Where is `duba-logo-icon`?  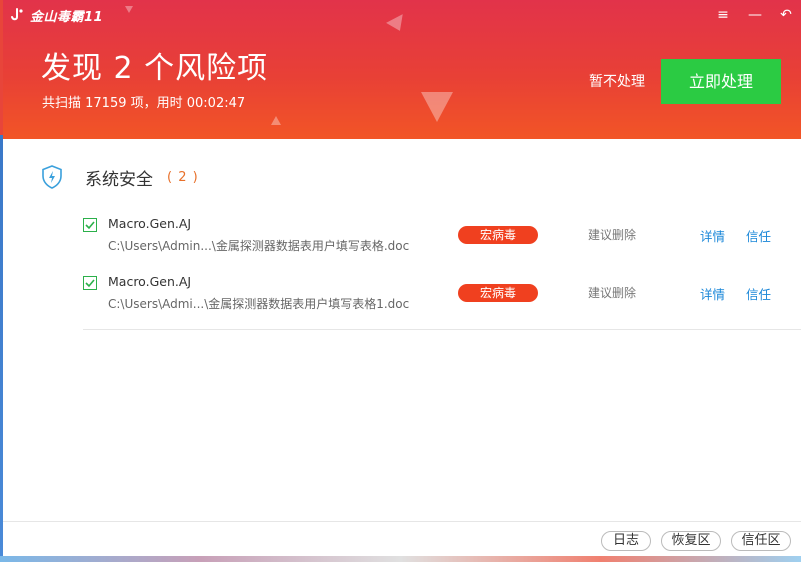 duba-logo-icon is located at coordinates (17, 14).